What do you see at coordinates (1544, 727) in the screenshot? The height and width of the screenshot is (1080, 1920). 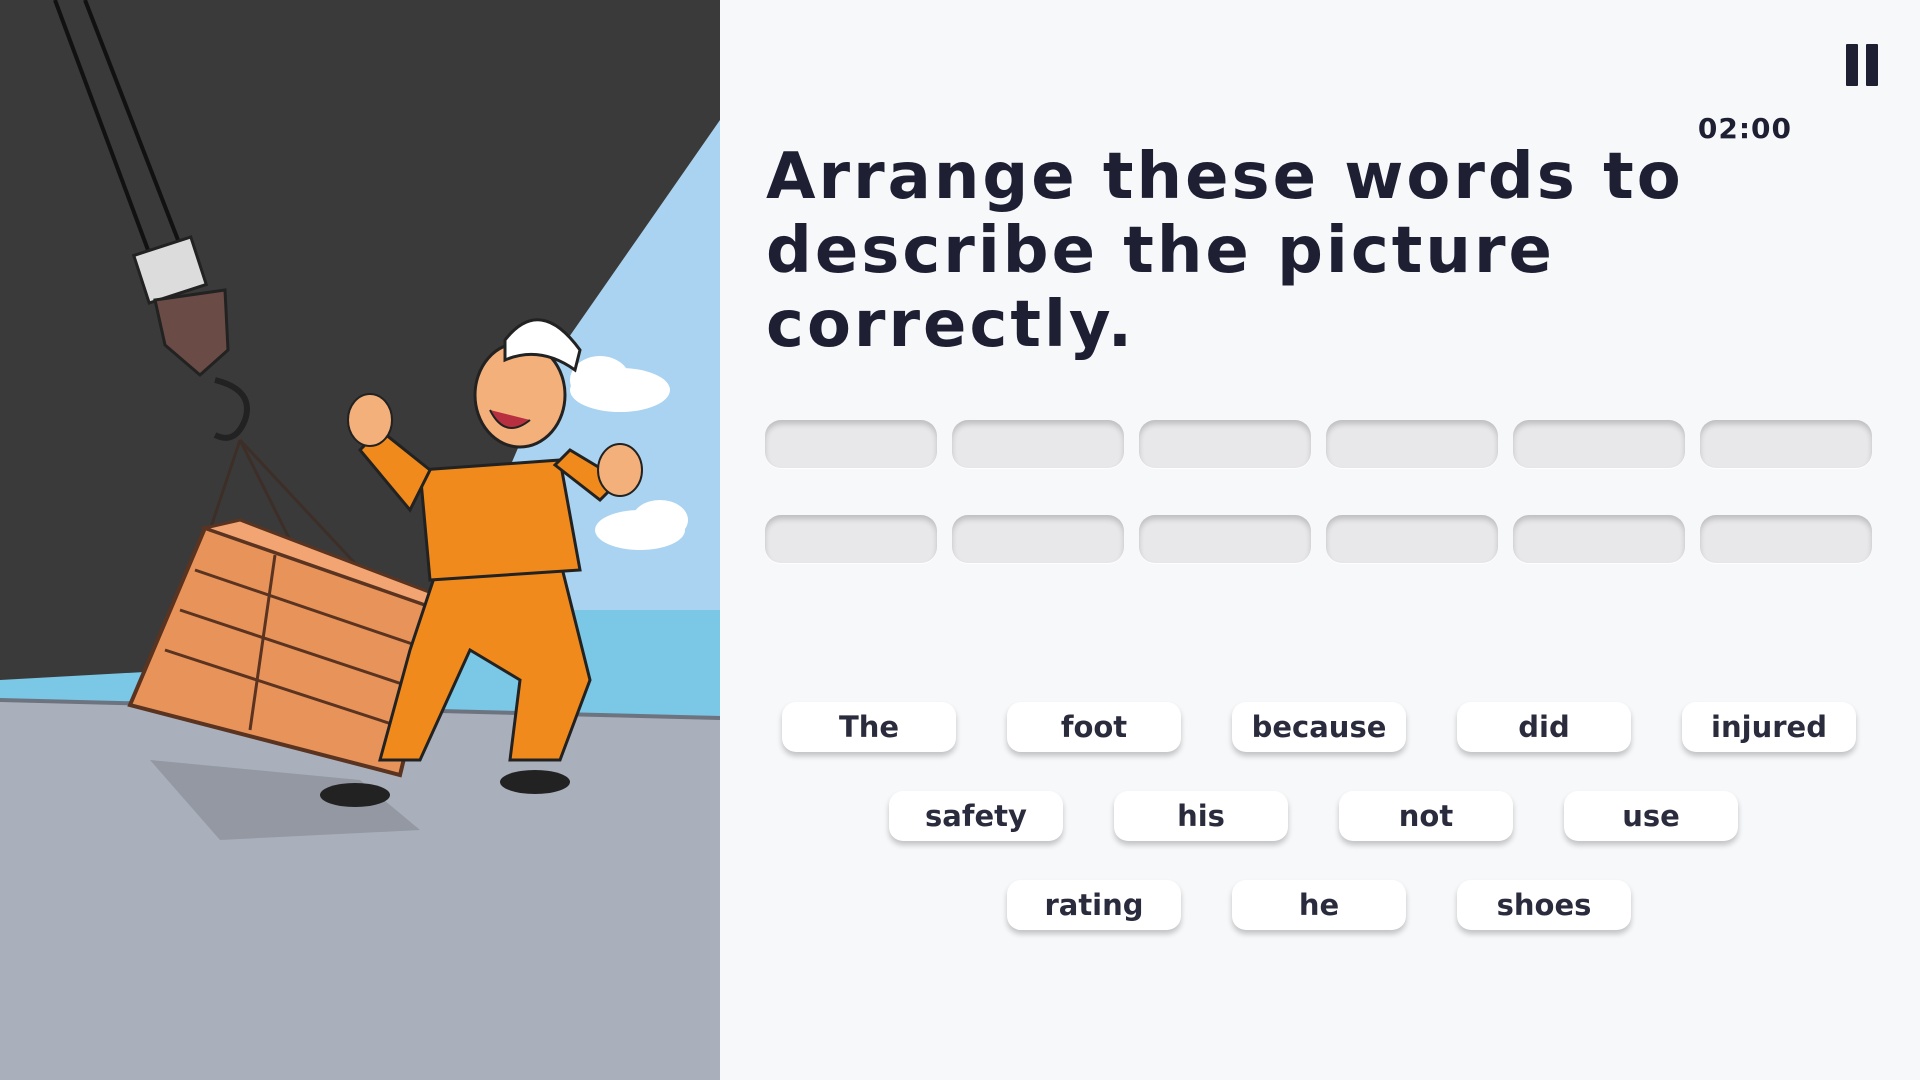 I see `word-chip: did` at bounding box center [1544, 727].